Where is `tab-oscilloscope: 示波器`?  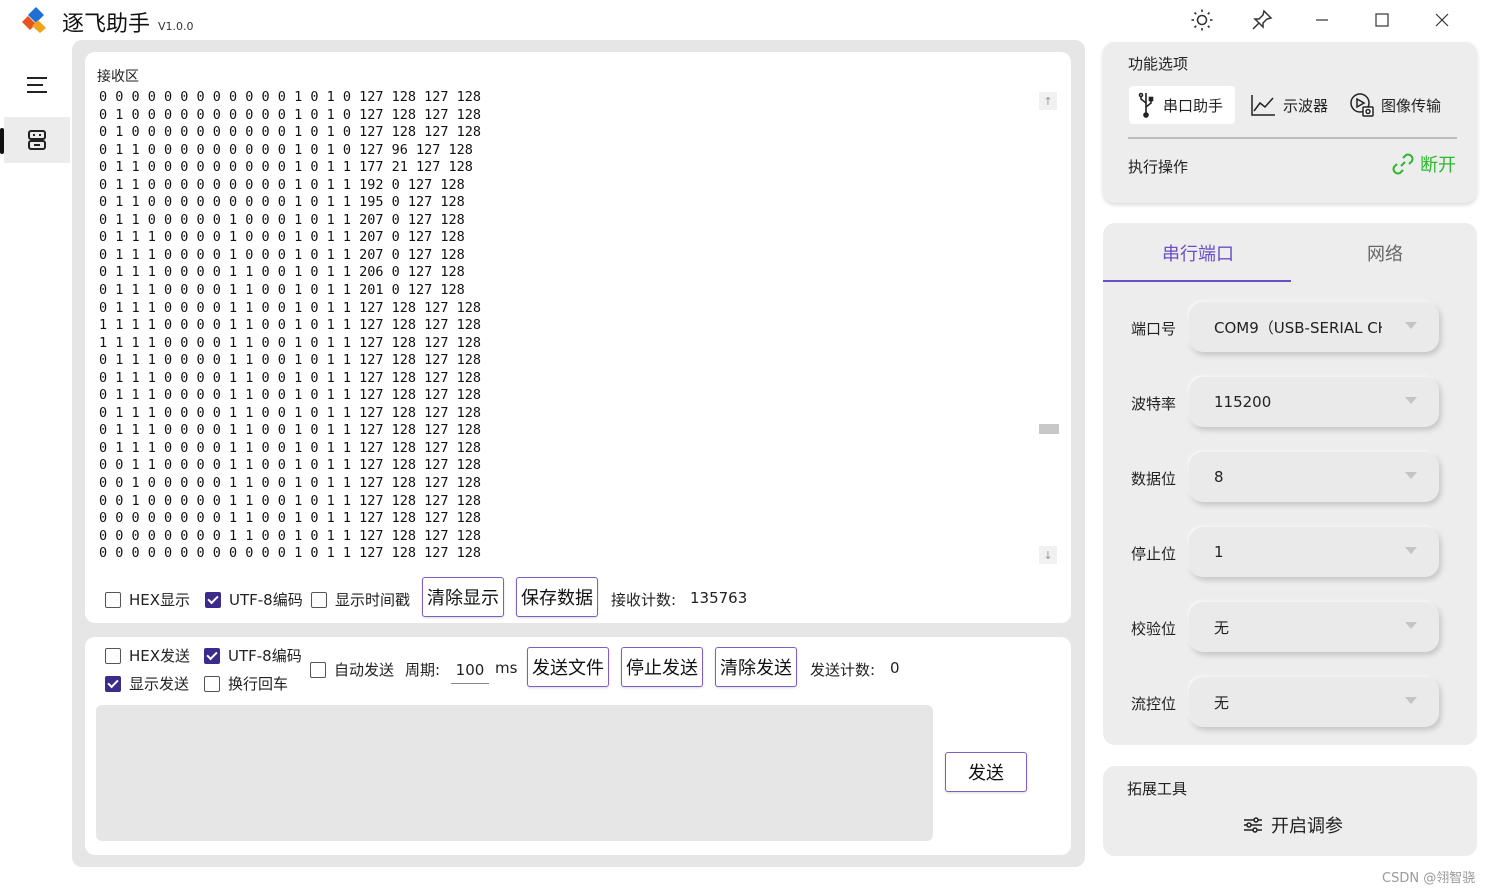 tab-oscilloscope: 示波器 is located at coordinates (1289, 105).